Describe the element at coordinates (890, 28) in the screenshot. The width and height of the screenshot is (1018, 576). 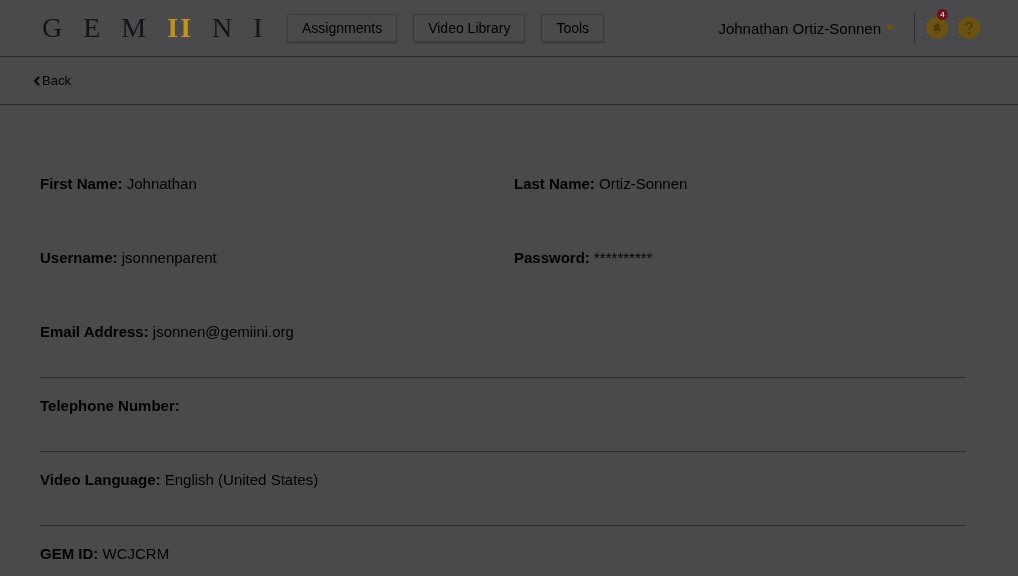
I see `caret-icon` at that location.